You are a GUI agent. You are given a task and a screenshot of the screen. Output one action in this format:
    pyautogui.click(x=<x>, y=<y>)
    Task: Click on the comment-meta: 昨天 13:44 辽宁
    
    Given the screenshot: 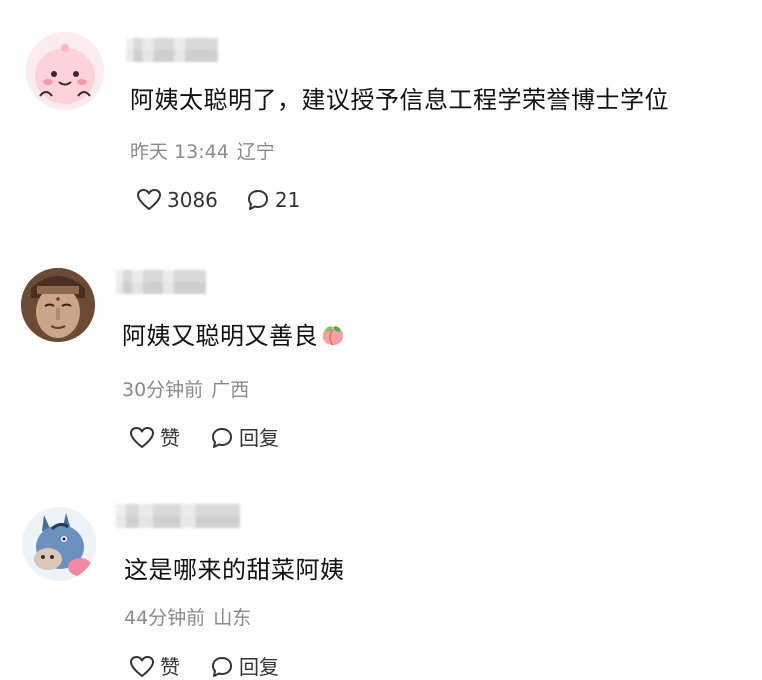 What is the action you would take?
    pyautogui.click(x=202, y=152)
    